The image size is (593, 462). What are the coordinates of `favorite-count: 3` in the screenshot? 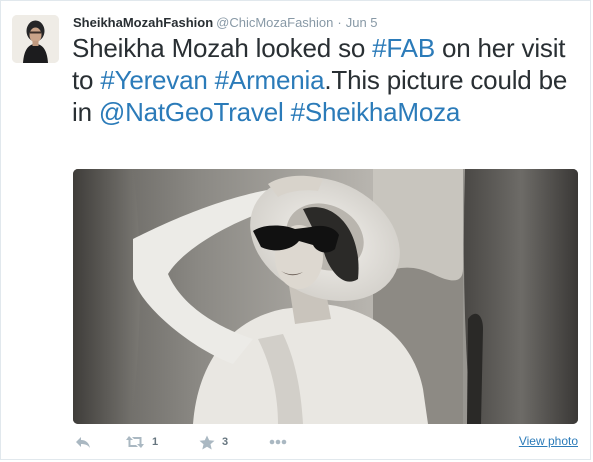 It's located at (225, 442).